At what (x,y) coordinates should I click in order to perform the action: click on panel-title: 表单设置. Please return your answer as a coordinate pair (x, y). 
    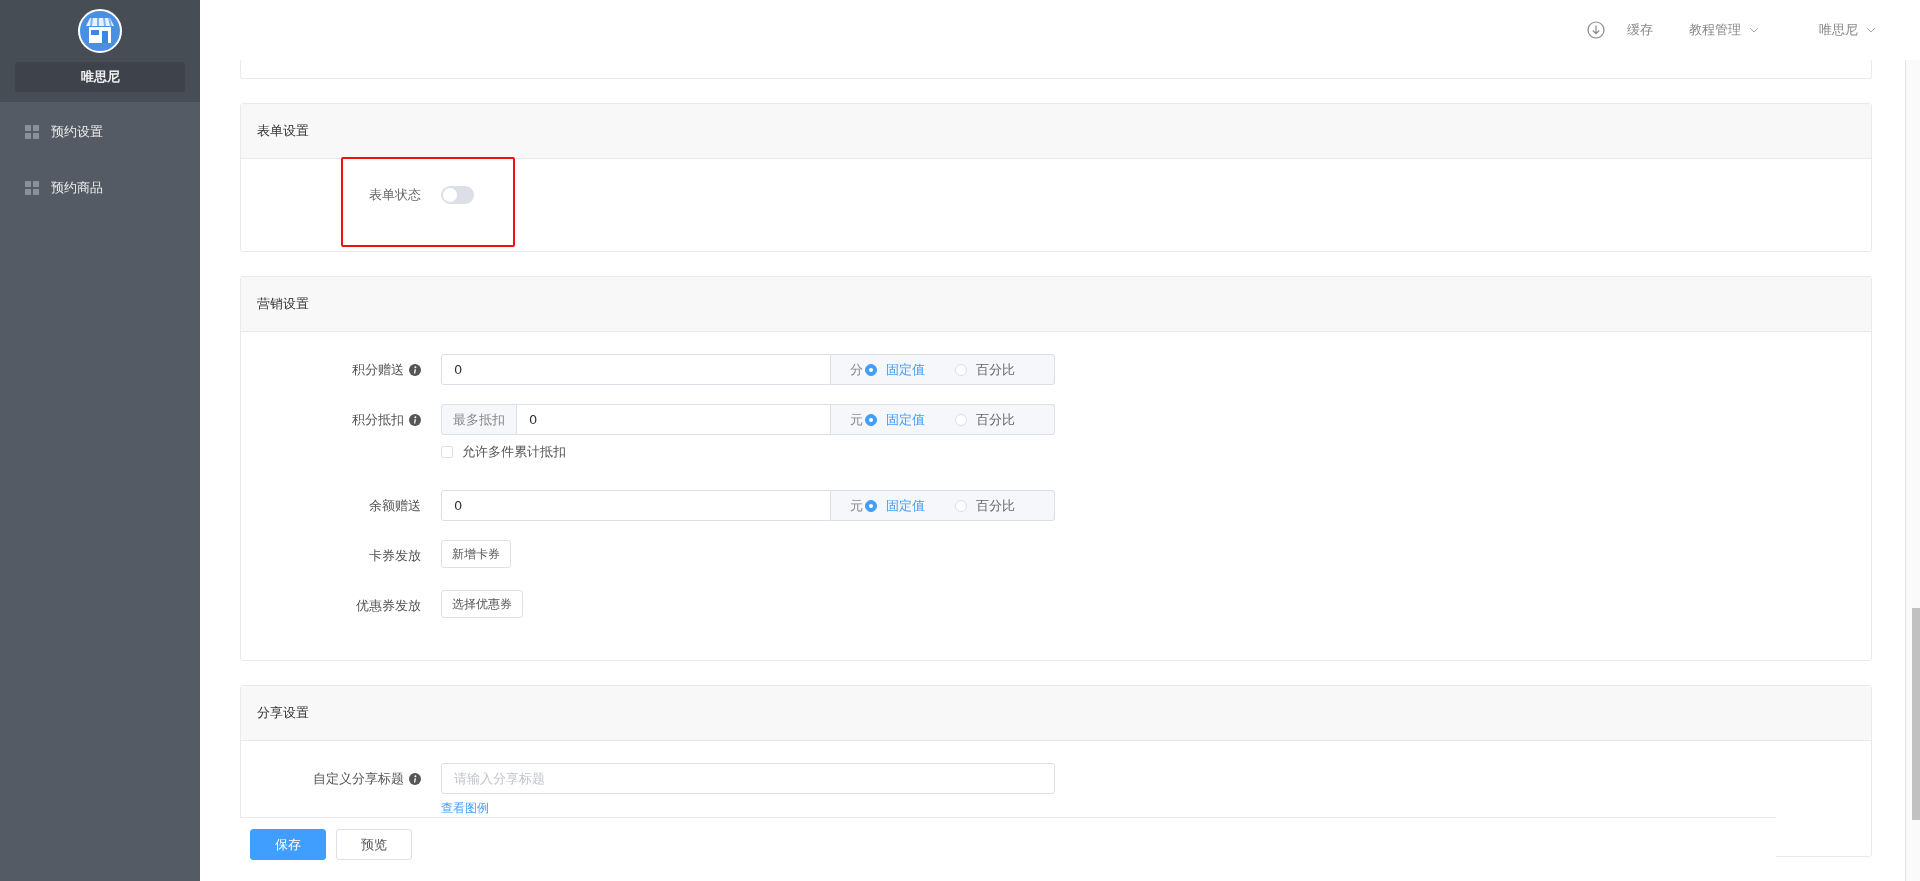
    Looking at the image, I should click on (283, 131).